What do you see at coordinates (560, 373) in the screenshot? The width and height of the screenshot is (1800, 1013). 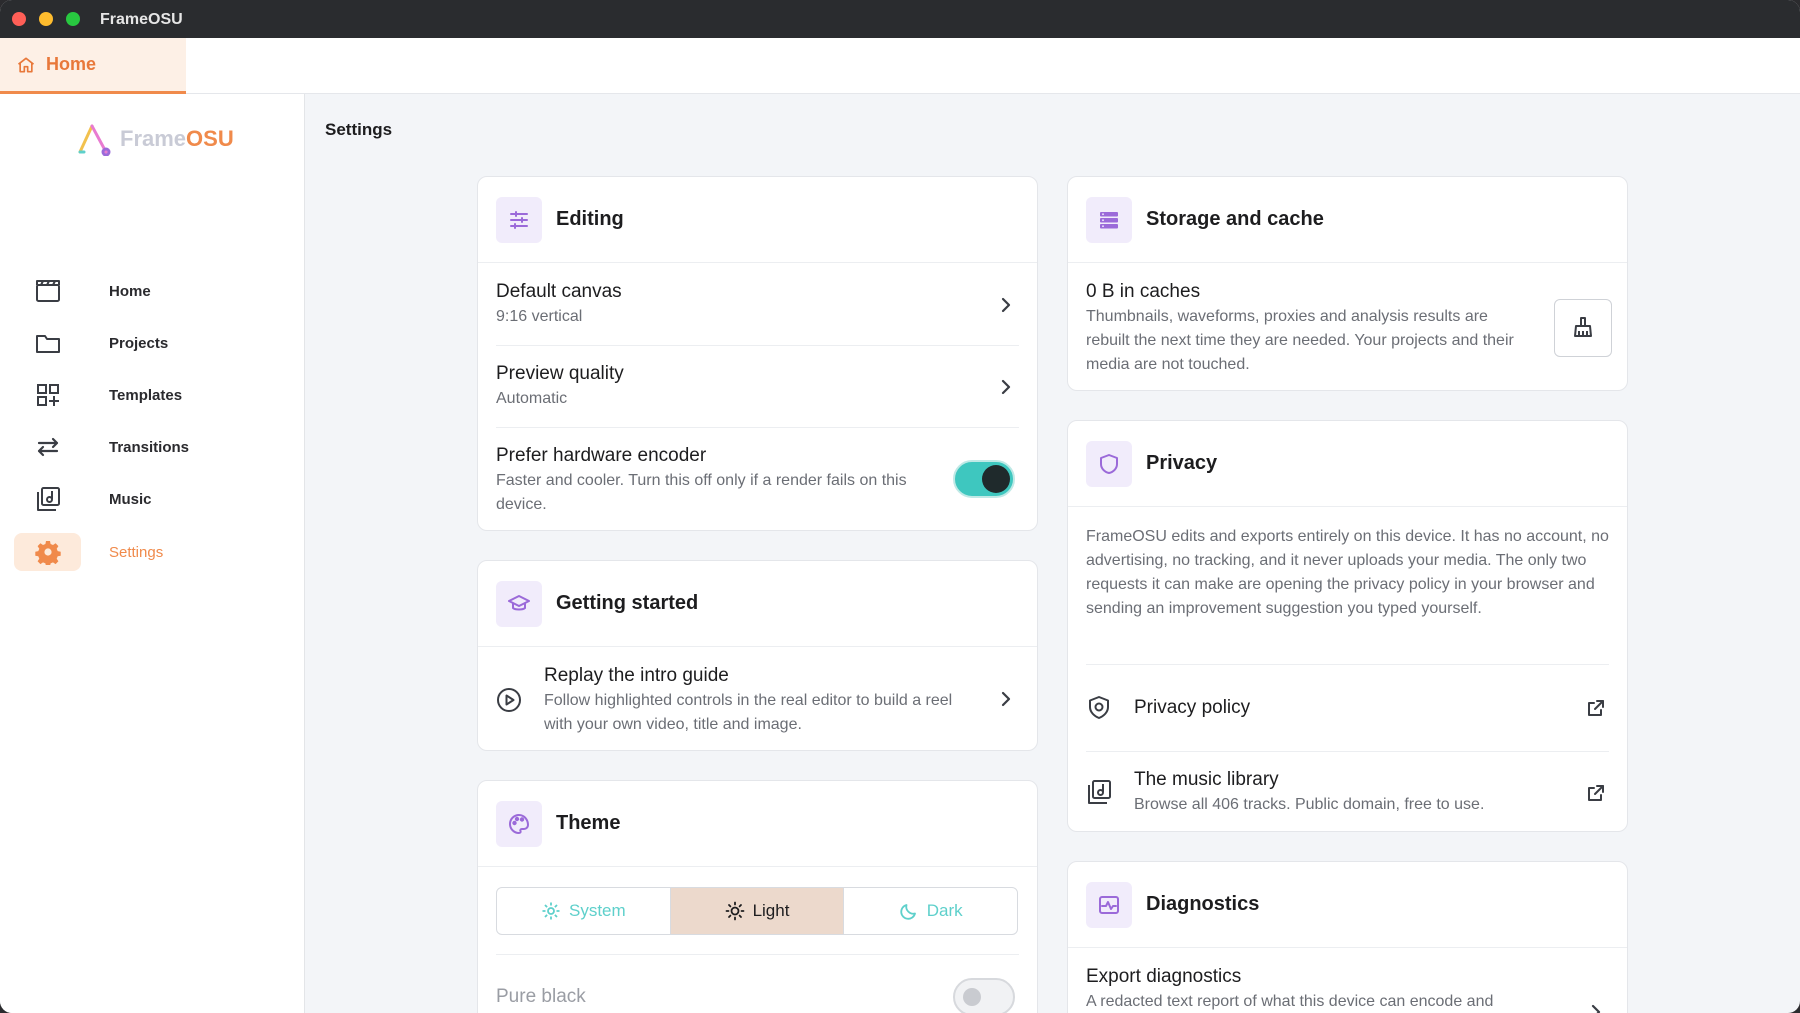 I see `preview-quality-label: Preview quality` at bounding box center [560, 373].